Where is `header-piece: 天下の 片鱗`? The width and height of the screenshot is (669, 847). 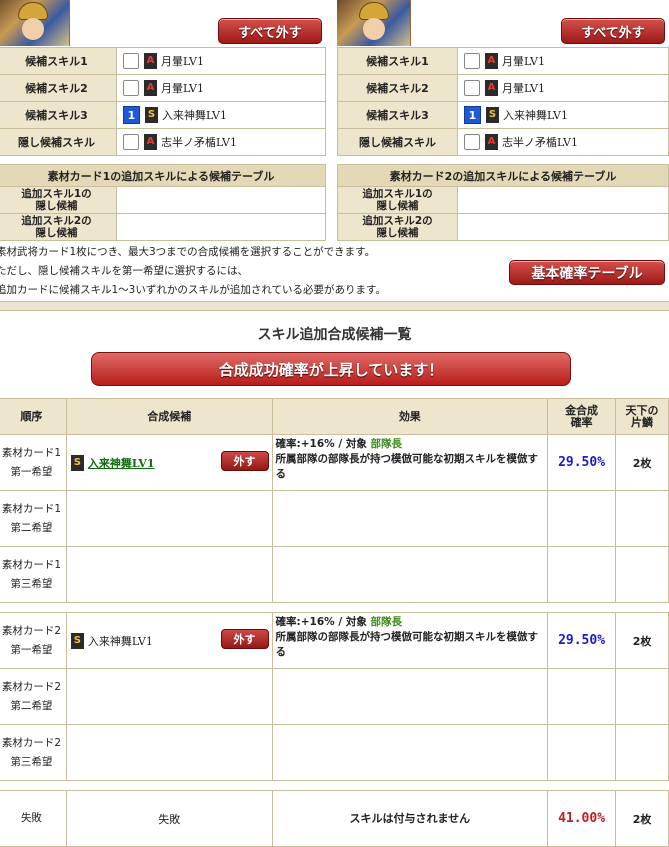
header-piece: 天下の 片鱗 is located at coordinates (642, 416).